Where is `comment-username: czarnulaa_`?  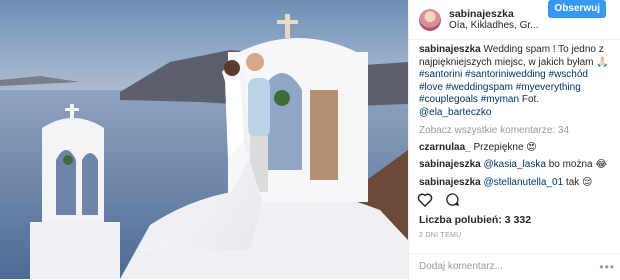
comment-username: czarnulaa_ is located at coordinates (445, 147).